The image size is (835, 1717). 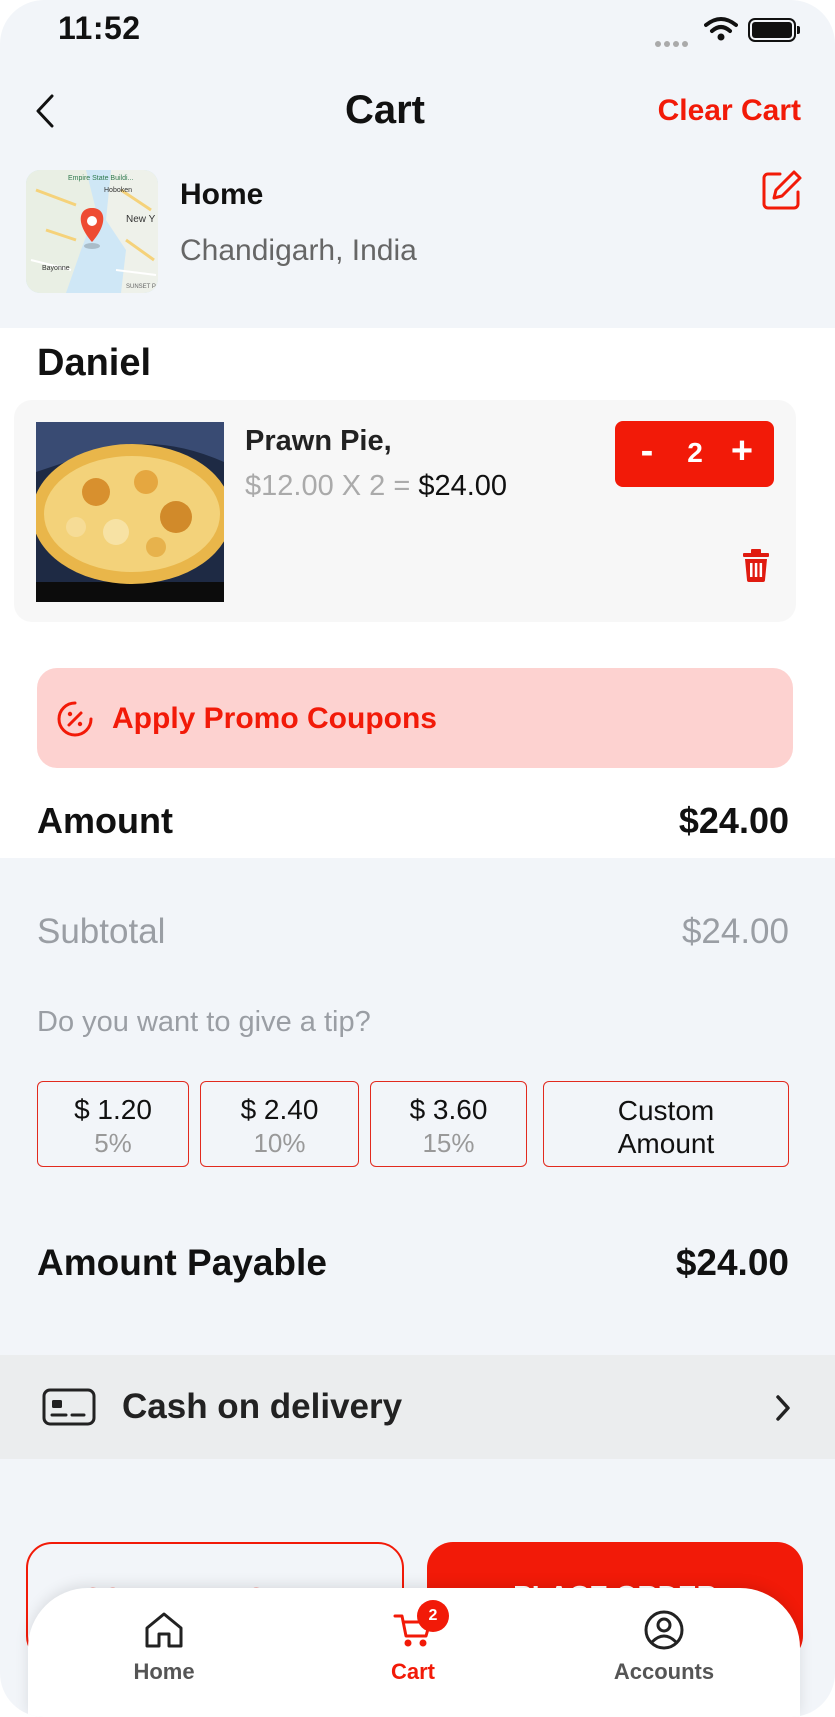 What do you see at coordinates (56, 268) in the screenshot?
I see `map-label-bayonne: Bayonne` at bounding box center [56, 268].